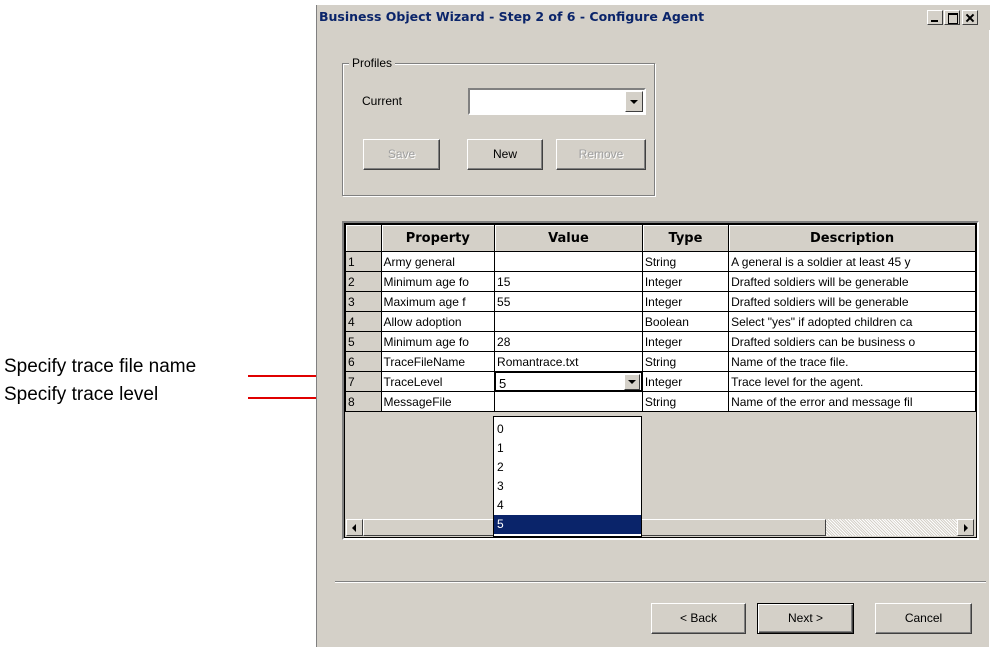 The height and width of the screenshot is (647, 1005). Describe the element at coordinates (438, 381) in the screenshot. I see `property-cell: TraceLevel` at that location.